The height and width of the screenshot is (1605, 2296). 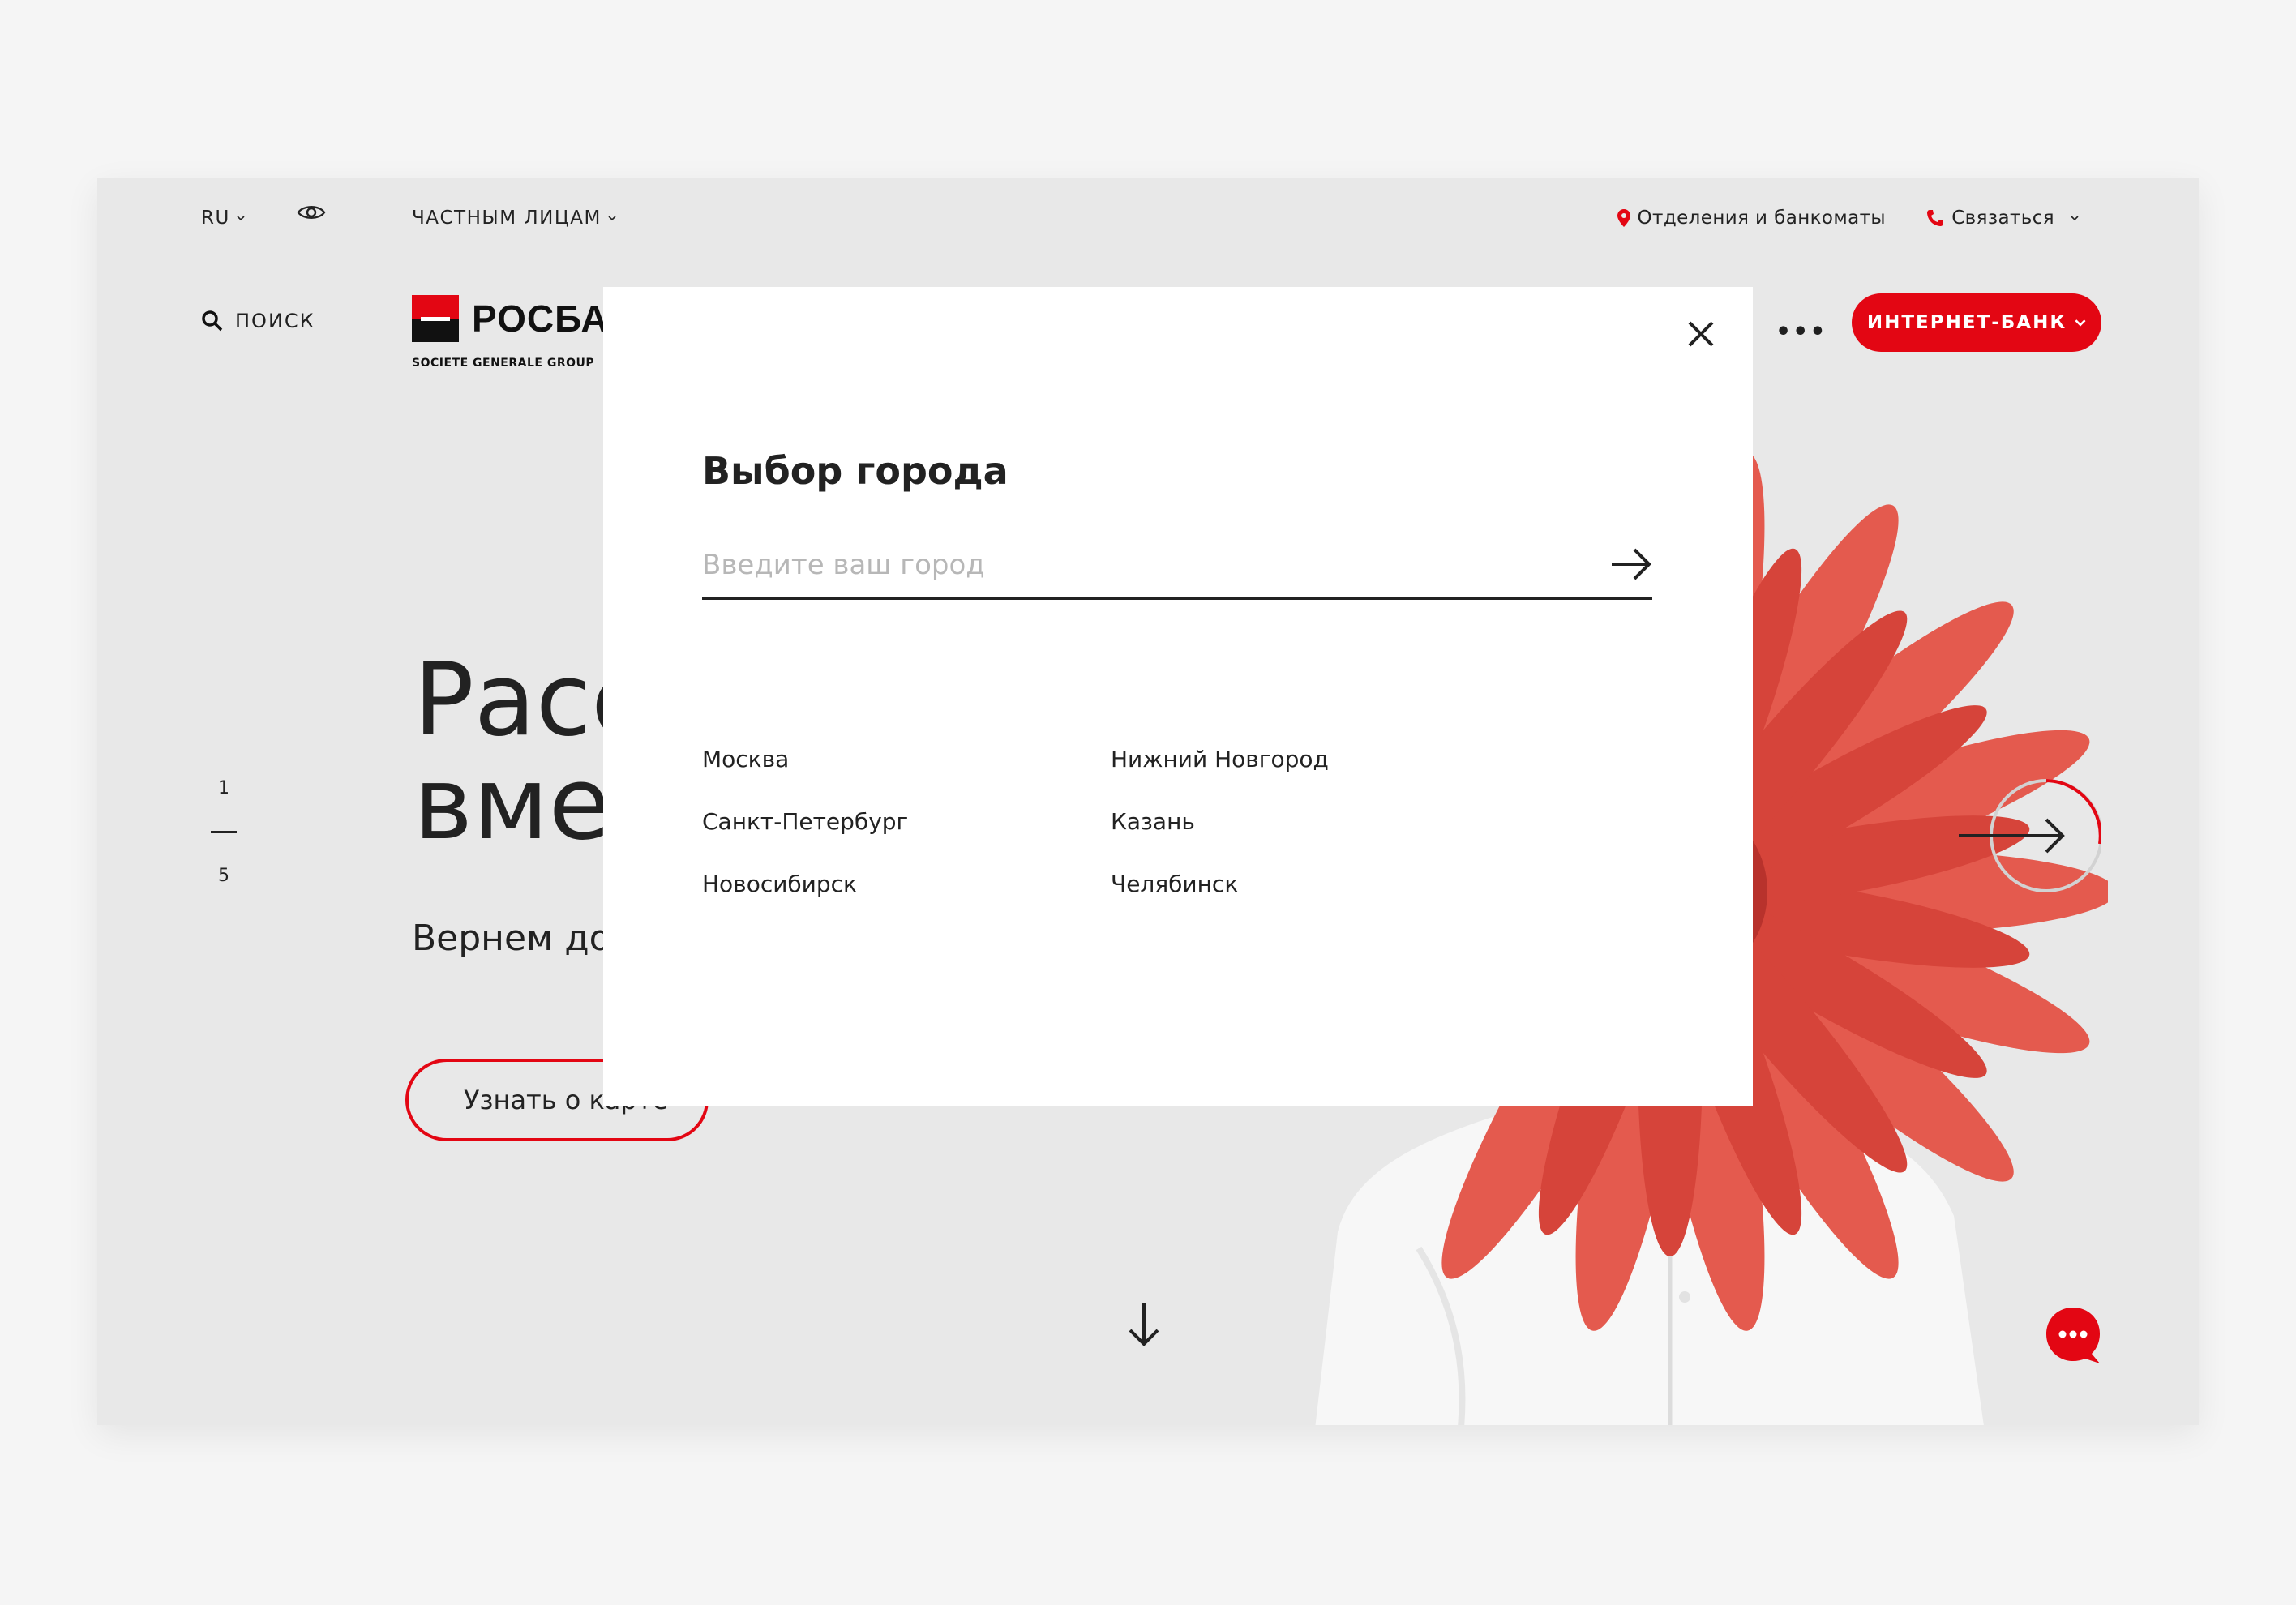 I want to click on city-search-field, so click(x=1177, y=569).